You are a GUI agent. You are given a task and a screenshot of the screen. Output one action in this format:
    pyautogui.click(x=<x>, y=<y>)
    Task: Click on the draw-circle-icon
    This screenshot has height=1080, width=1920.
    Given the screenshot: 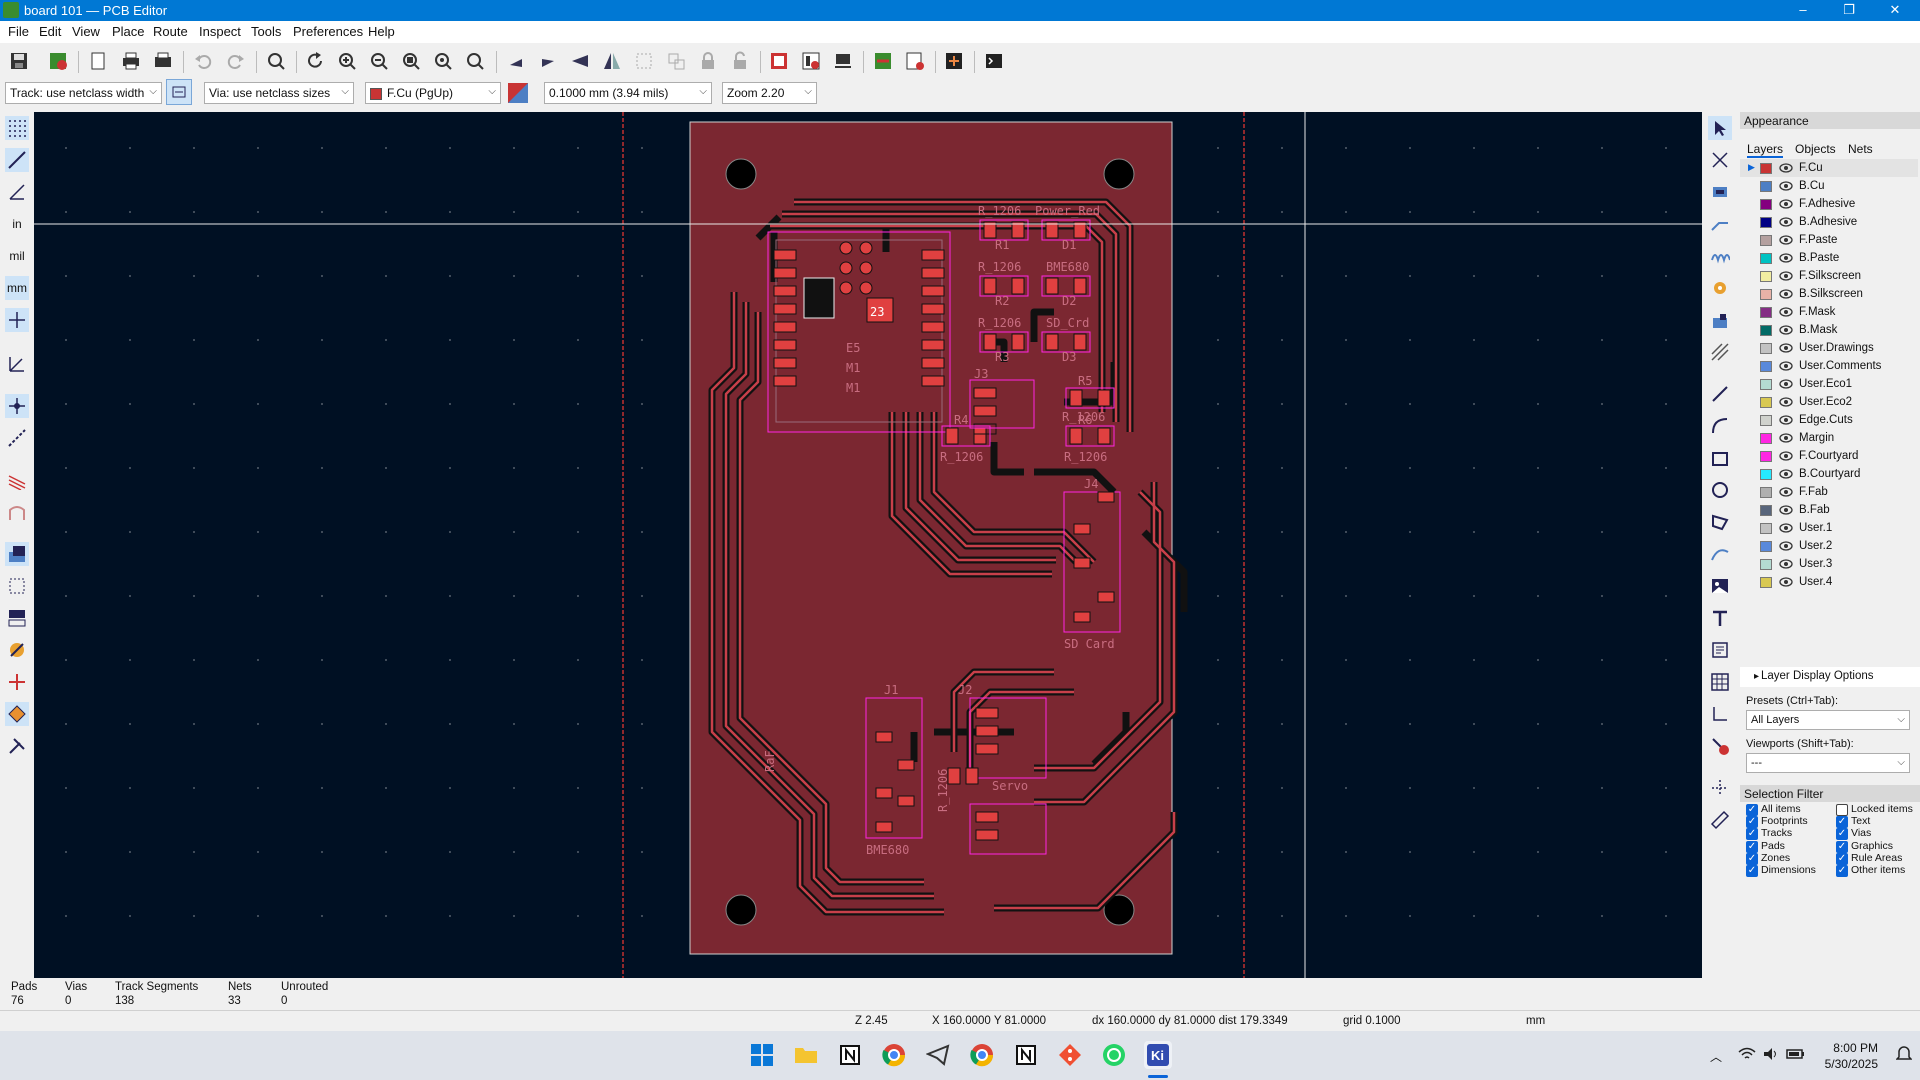 What is the action you would take?
    pyautogui.click(x=1720, y=490)
    